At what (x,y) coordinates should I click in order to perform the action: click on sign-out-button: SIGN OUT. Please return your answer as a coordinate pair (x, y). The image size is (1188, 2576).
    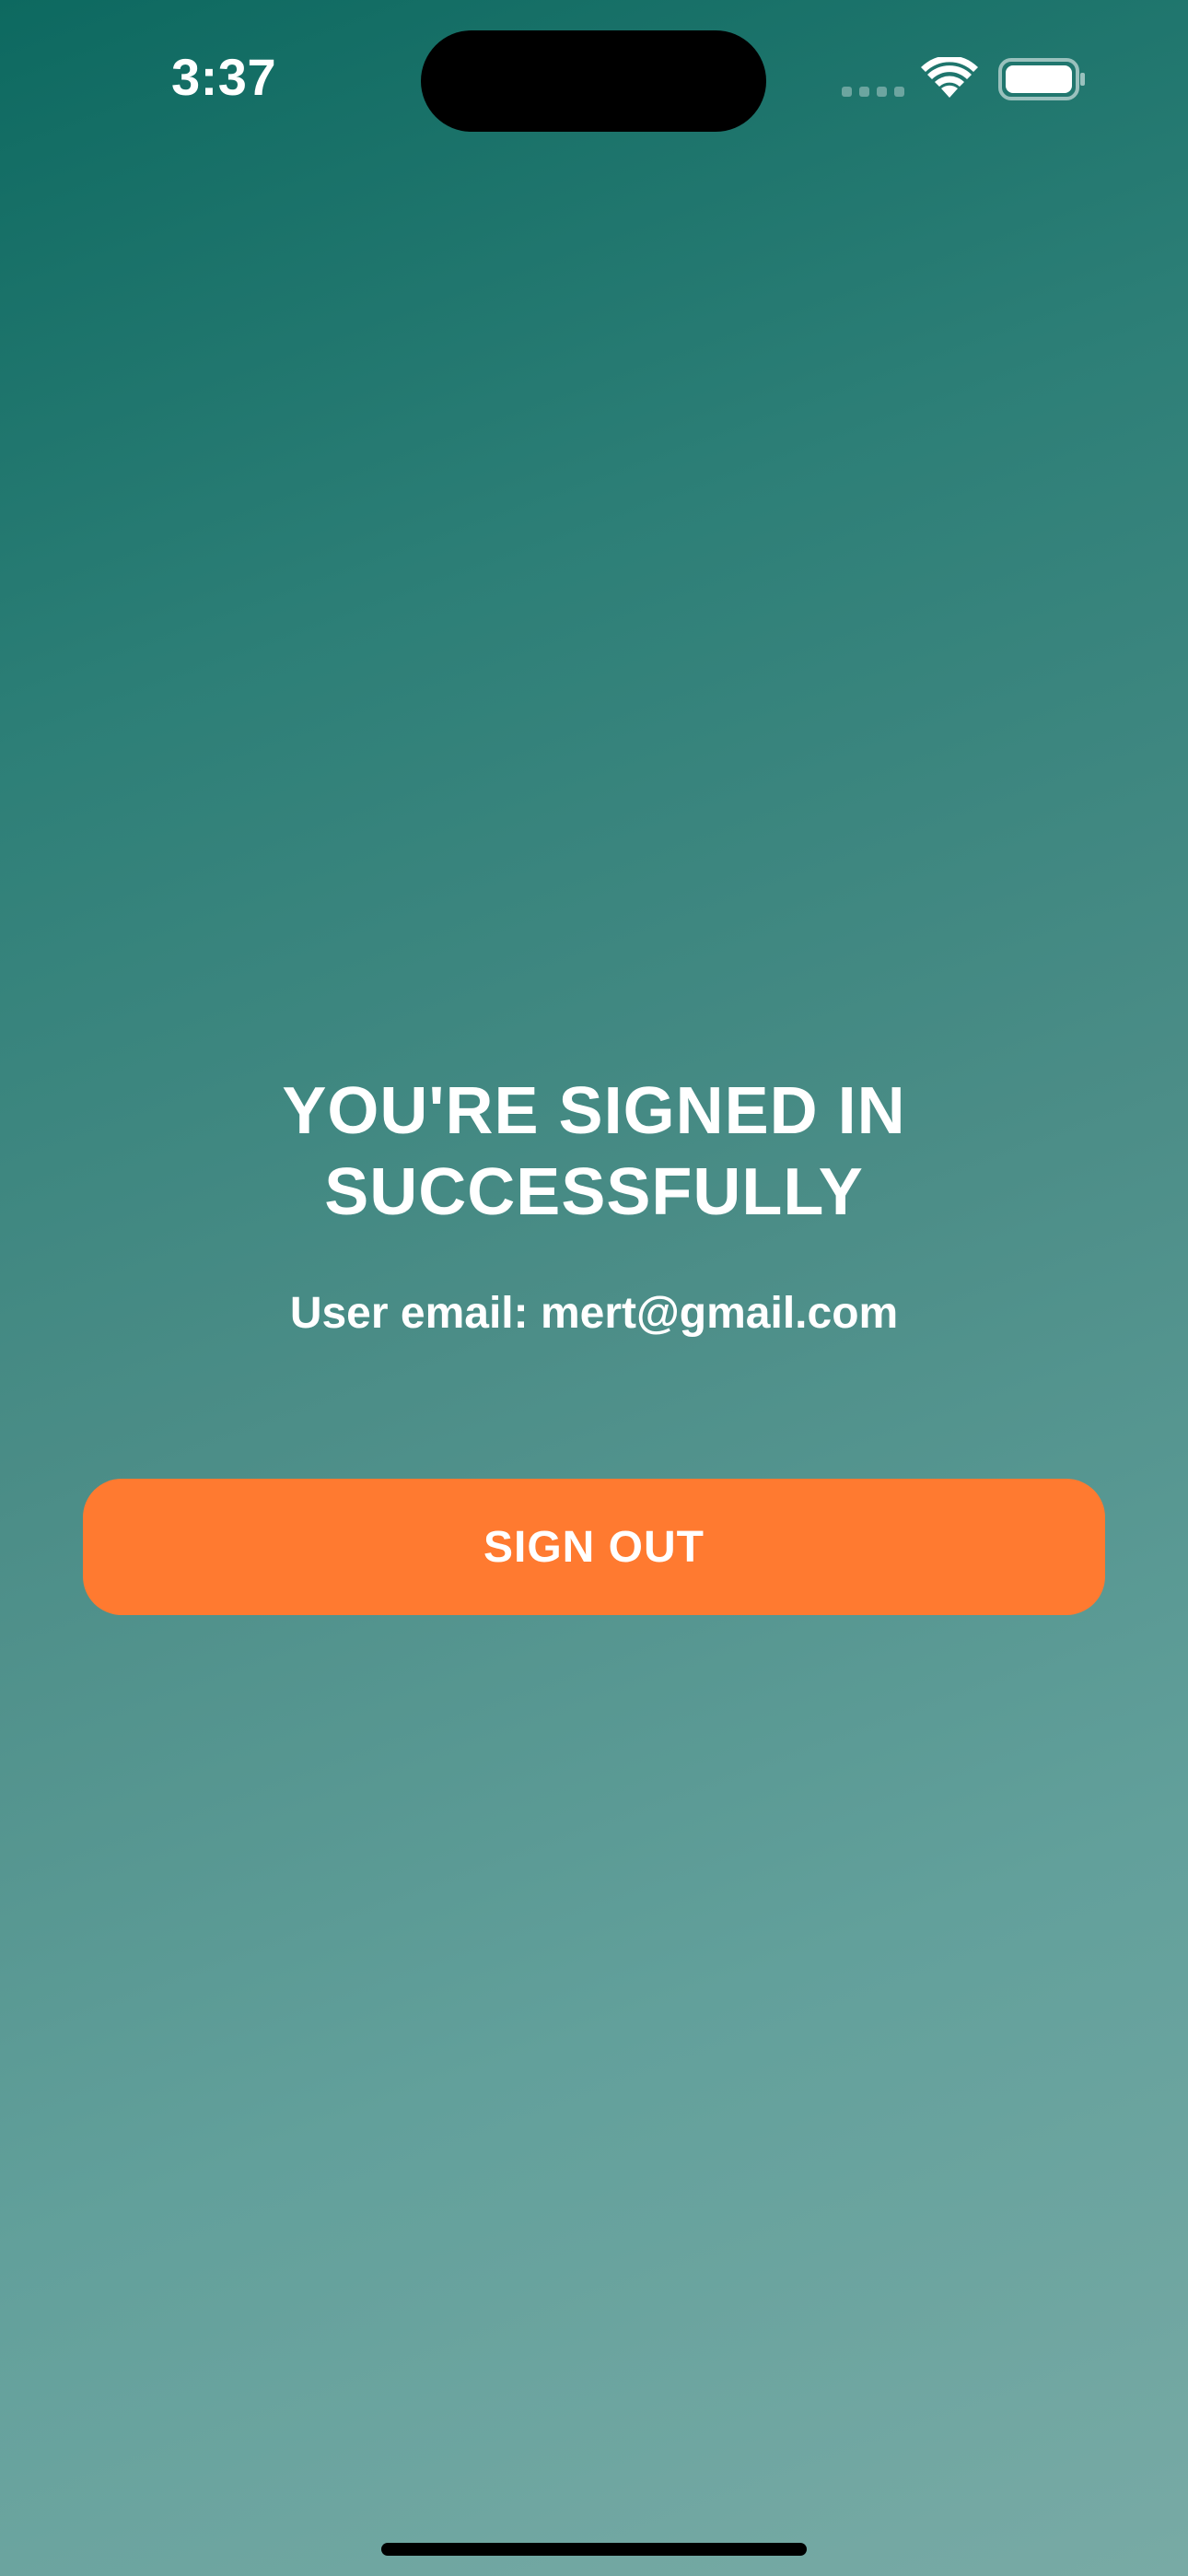
    Looking at the image, I should click on (594, 1547).